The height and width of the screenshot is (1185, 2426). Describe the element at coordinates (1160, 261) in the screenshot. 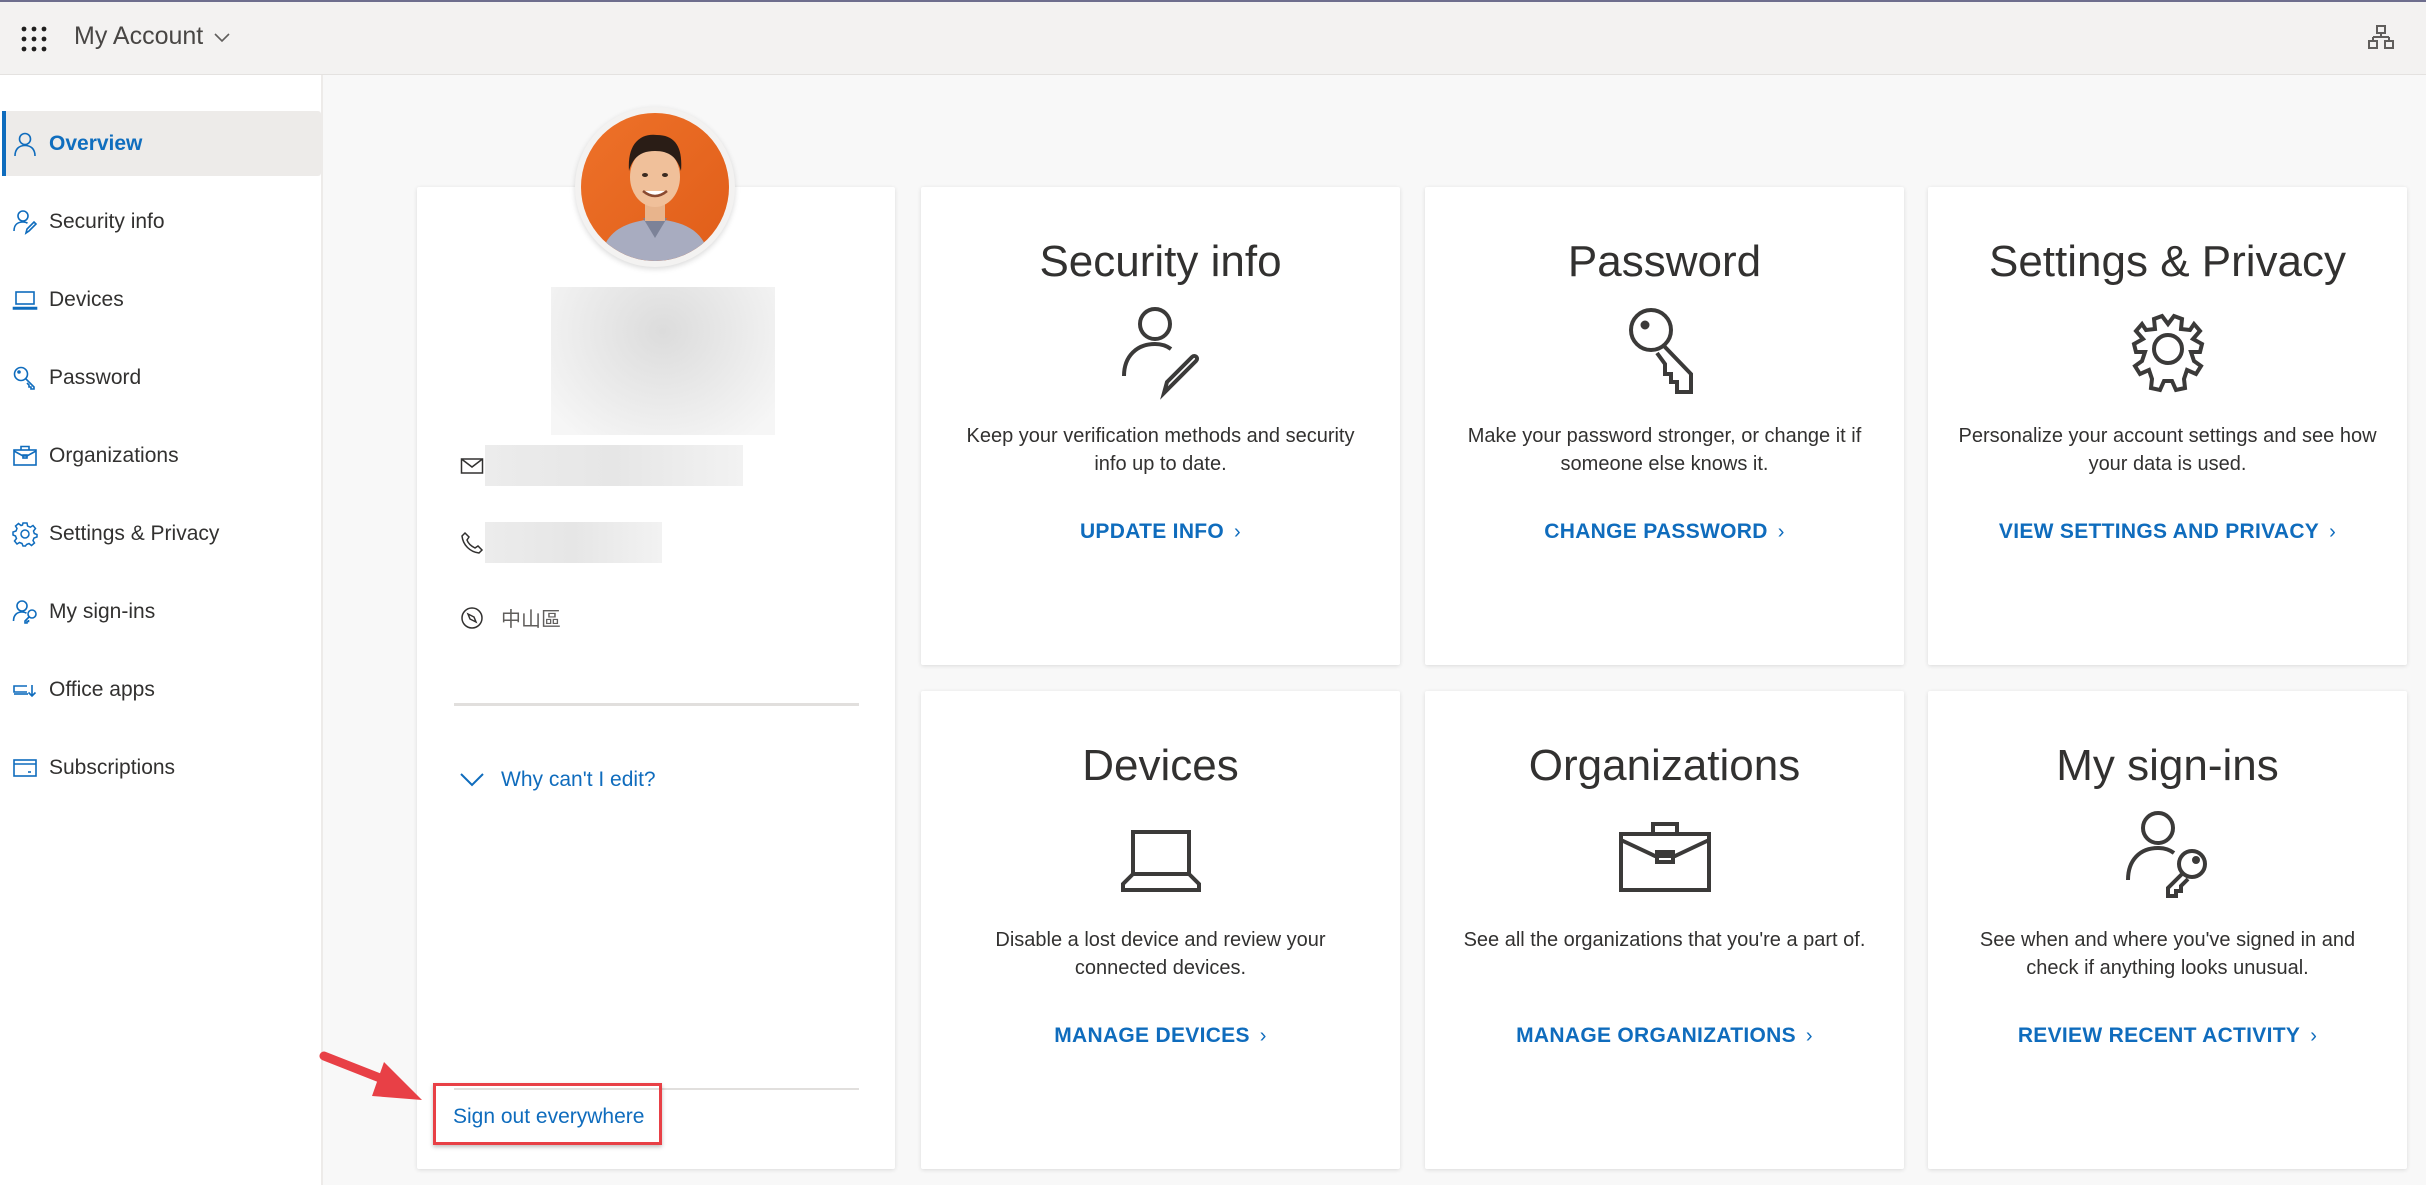

I see `tile-title: Security info` at that location.